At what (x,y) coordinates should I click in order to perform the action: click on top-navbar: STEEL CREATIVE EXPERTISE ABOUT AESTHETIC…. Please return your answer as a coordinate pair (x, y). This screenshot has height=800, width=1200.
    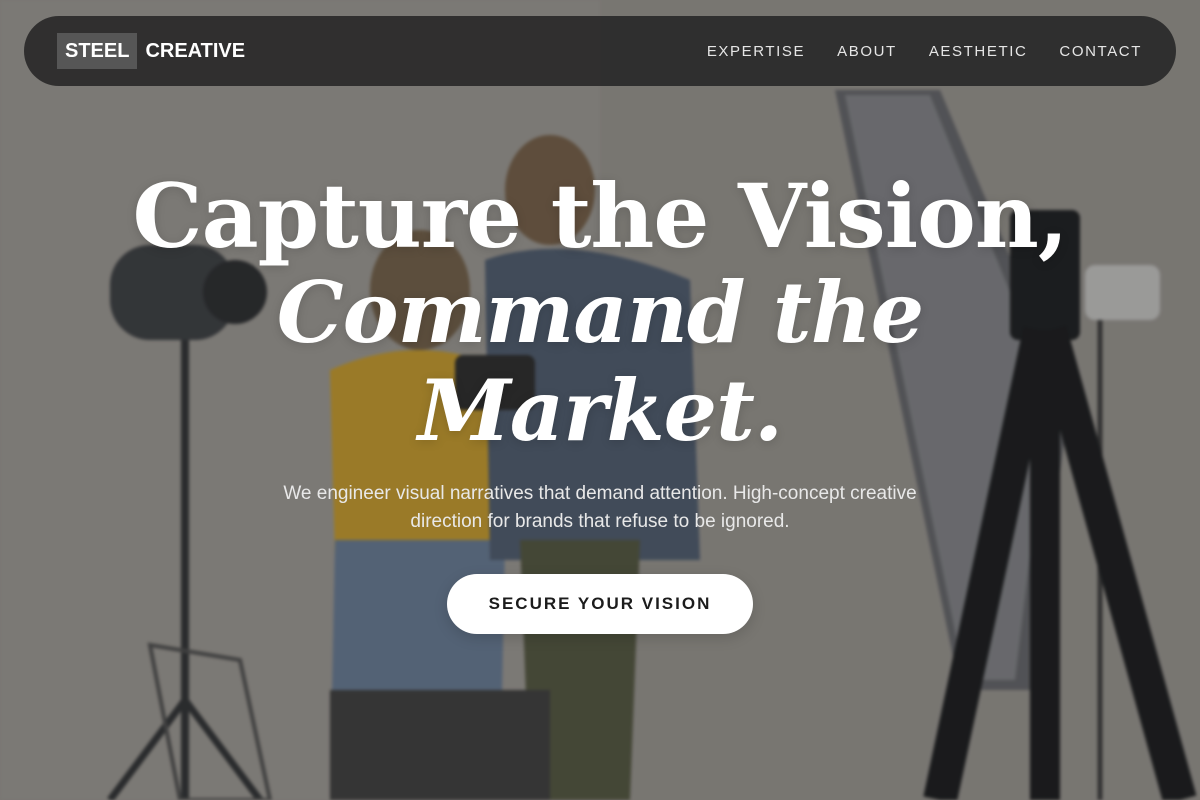
    Looking at the image, I should click on (600, 51).